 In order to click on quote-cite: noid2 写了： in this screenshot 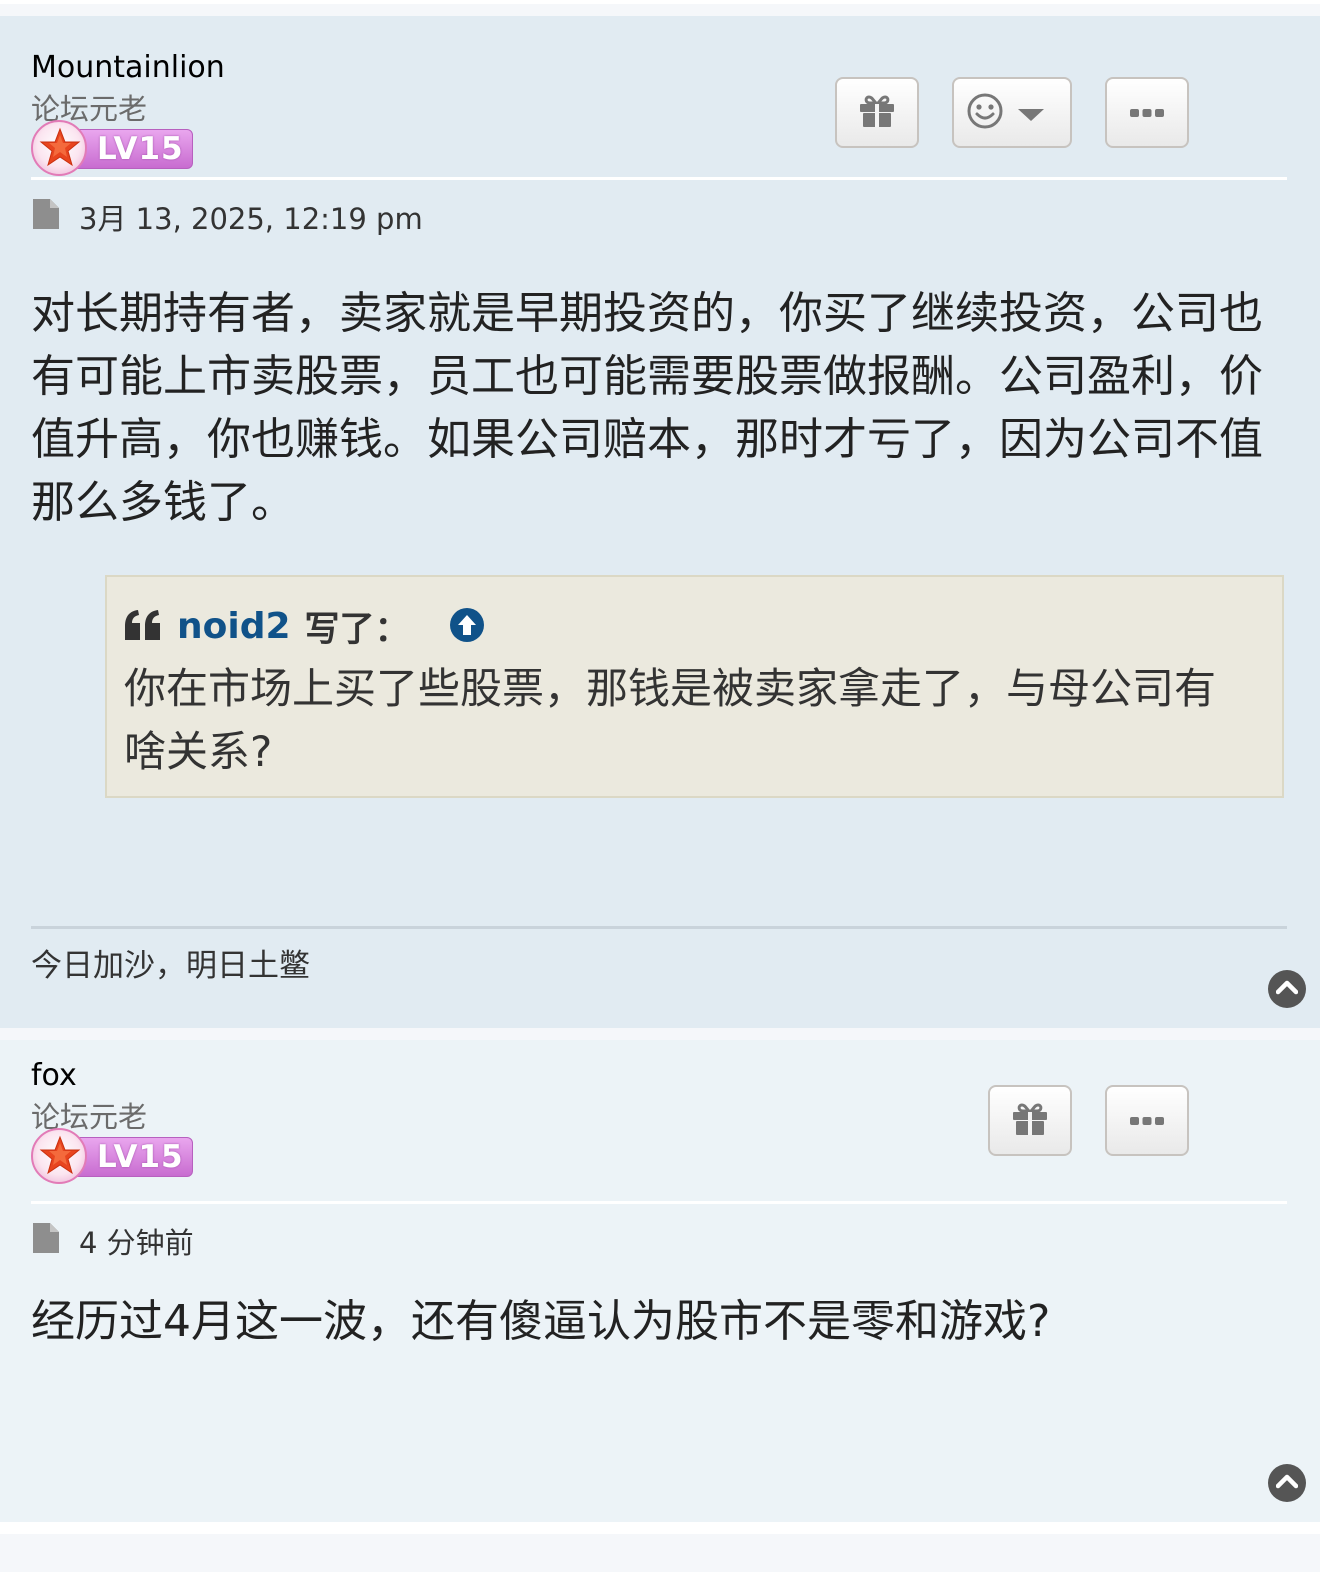, I will do `click(304, 626)`.